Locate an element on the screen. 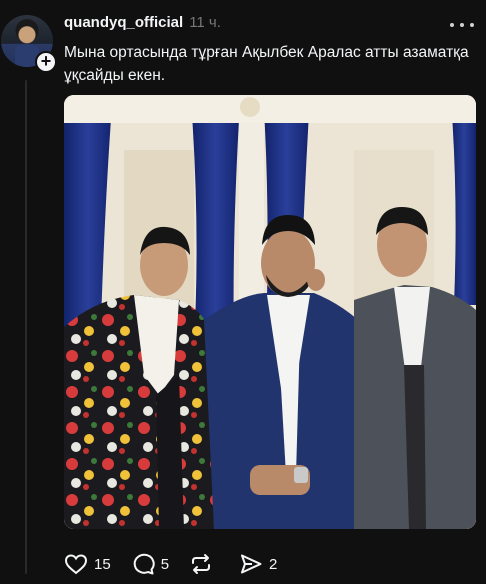 This screenshot has width=486, height=584. reply-button: 5 is located at coordinates (150, 564).